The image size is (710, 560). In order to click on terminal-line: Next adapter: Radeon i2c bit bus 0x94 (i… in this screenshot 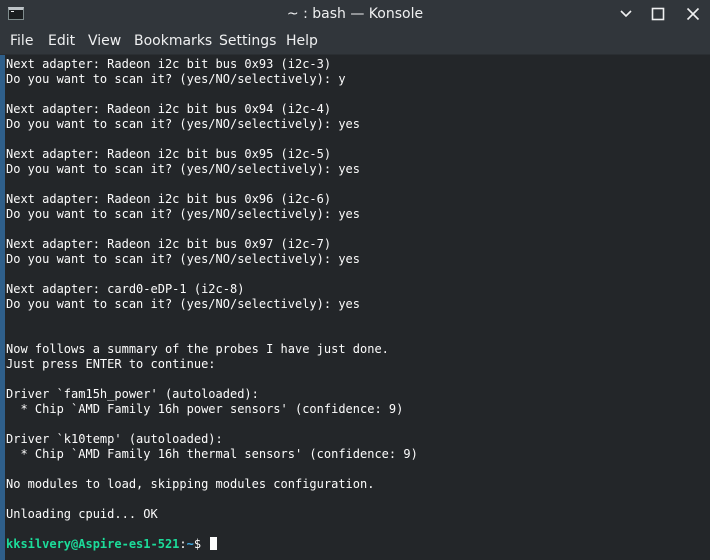, I will do `click(169, 109)`.